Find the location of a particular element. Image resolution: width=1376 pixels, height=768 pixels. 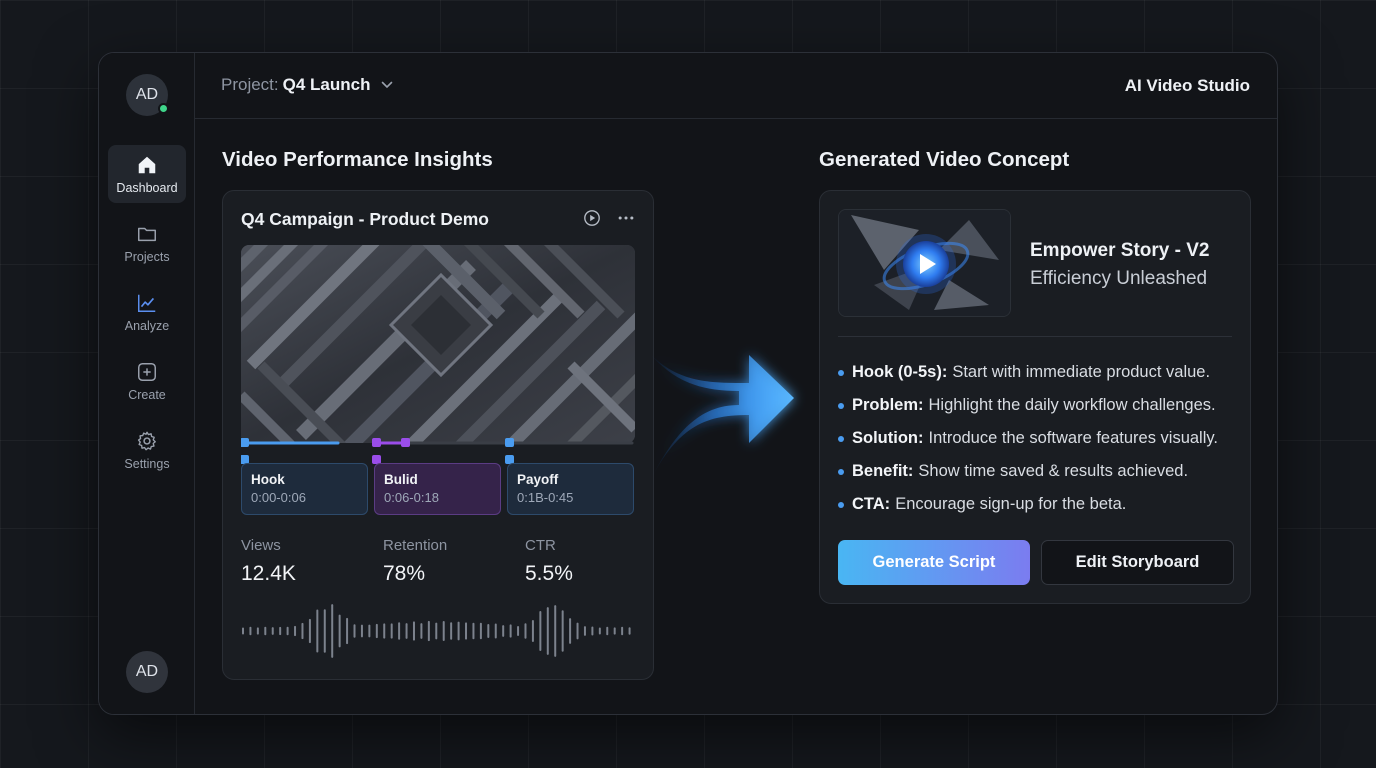

segment-time: 0:06-0:18 is located at coordinates (411, 497).